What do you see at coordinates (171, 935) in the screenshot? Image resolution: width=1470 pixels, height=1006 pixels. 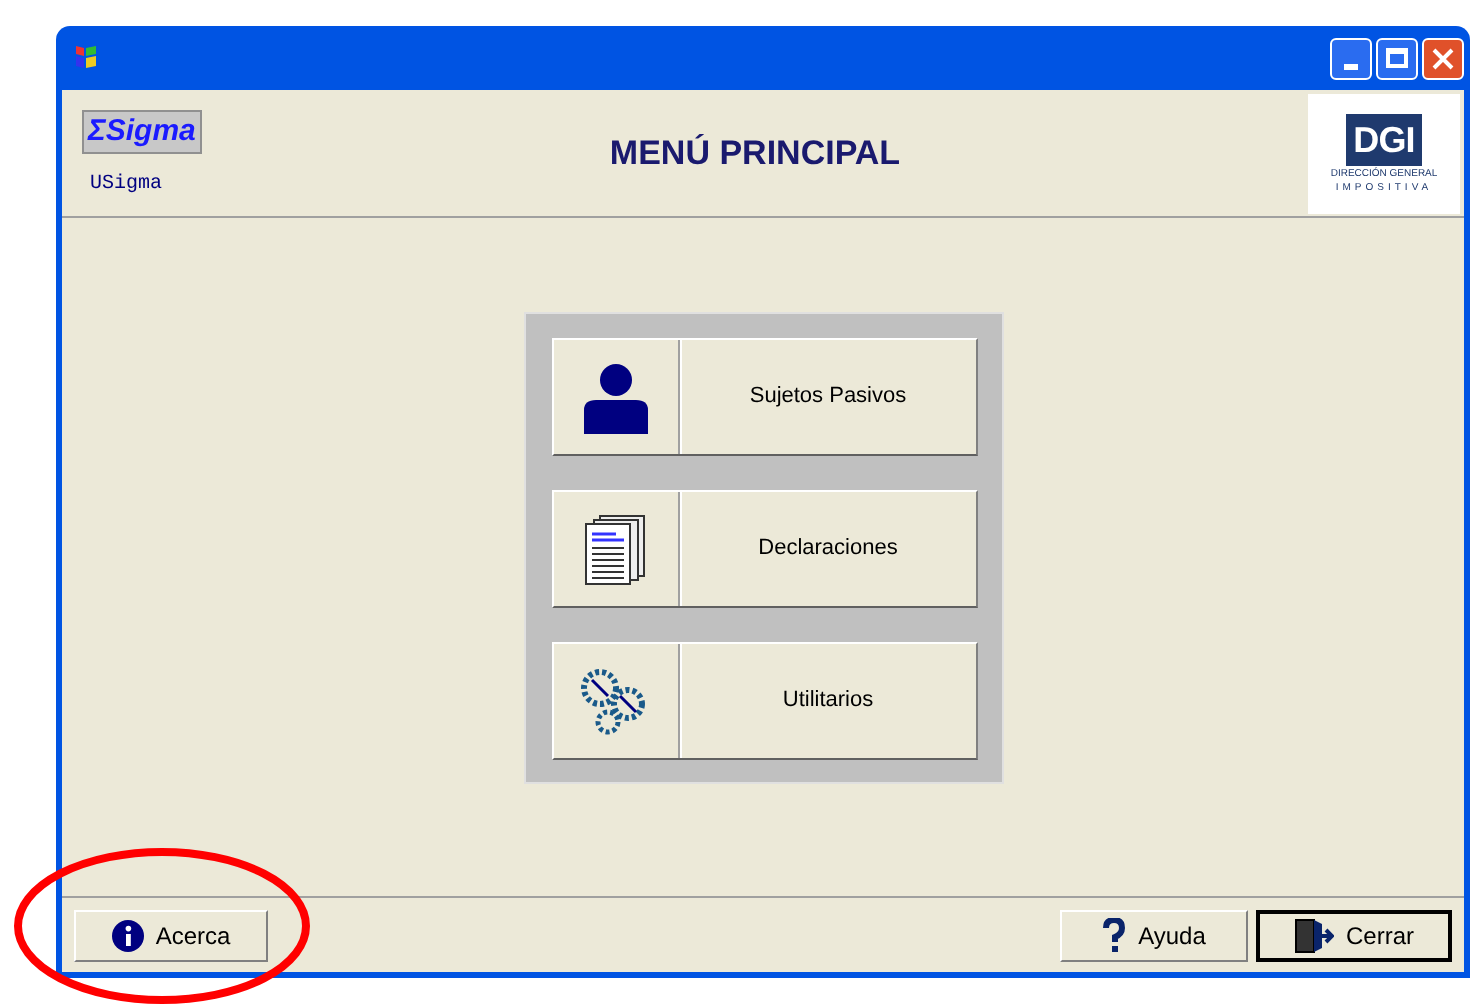 I see `footer-button: Acerca` at bounding box center [171, 935].